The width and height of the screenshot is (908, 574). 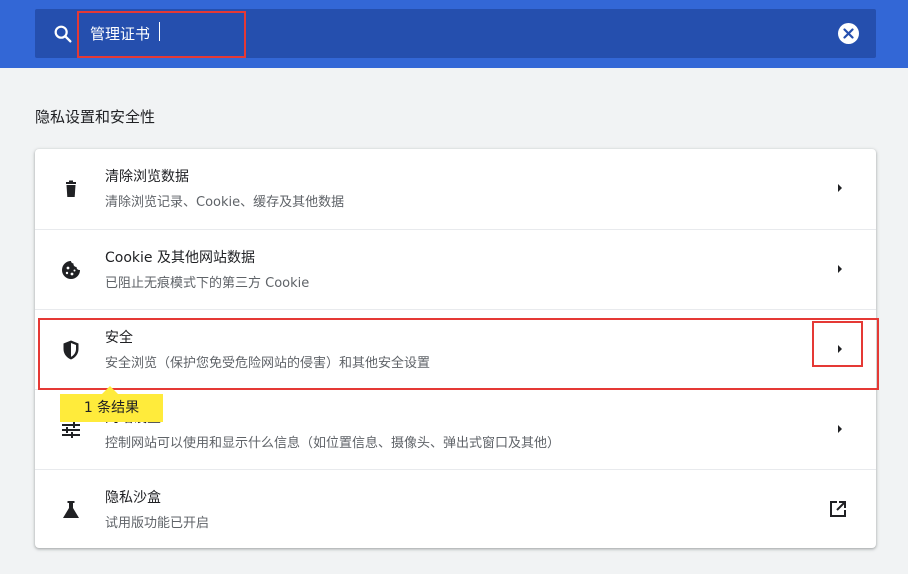 What do you see at coordinates (180, 258) in the screenshot?
I see `row-title: Cookie 及其他网站数据` at bounding box center [180, 258].